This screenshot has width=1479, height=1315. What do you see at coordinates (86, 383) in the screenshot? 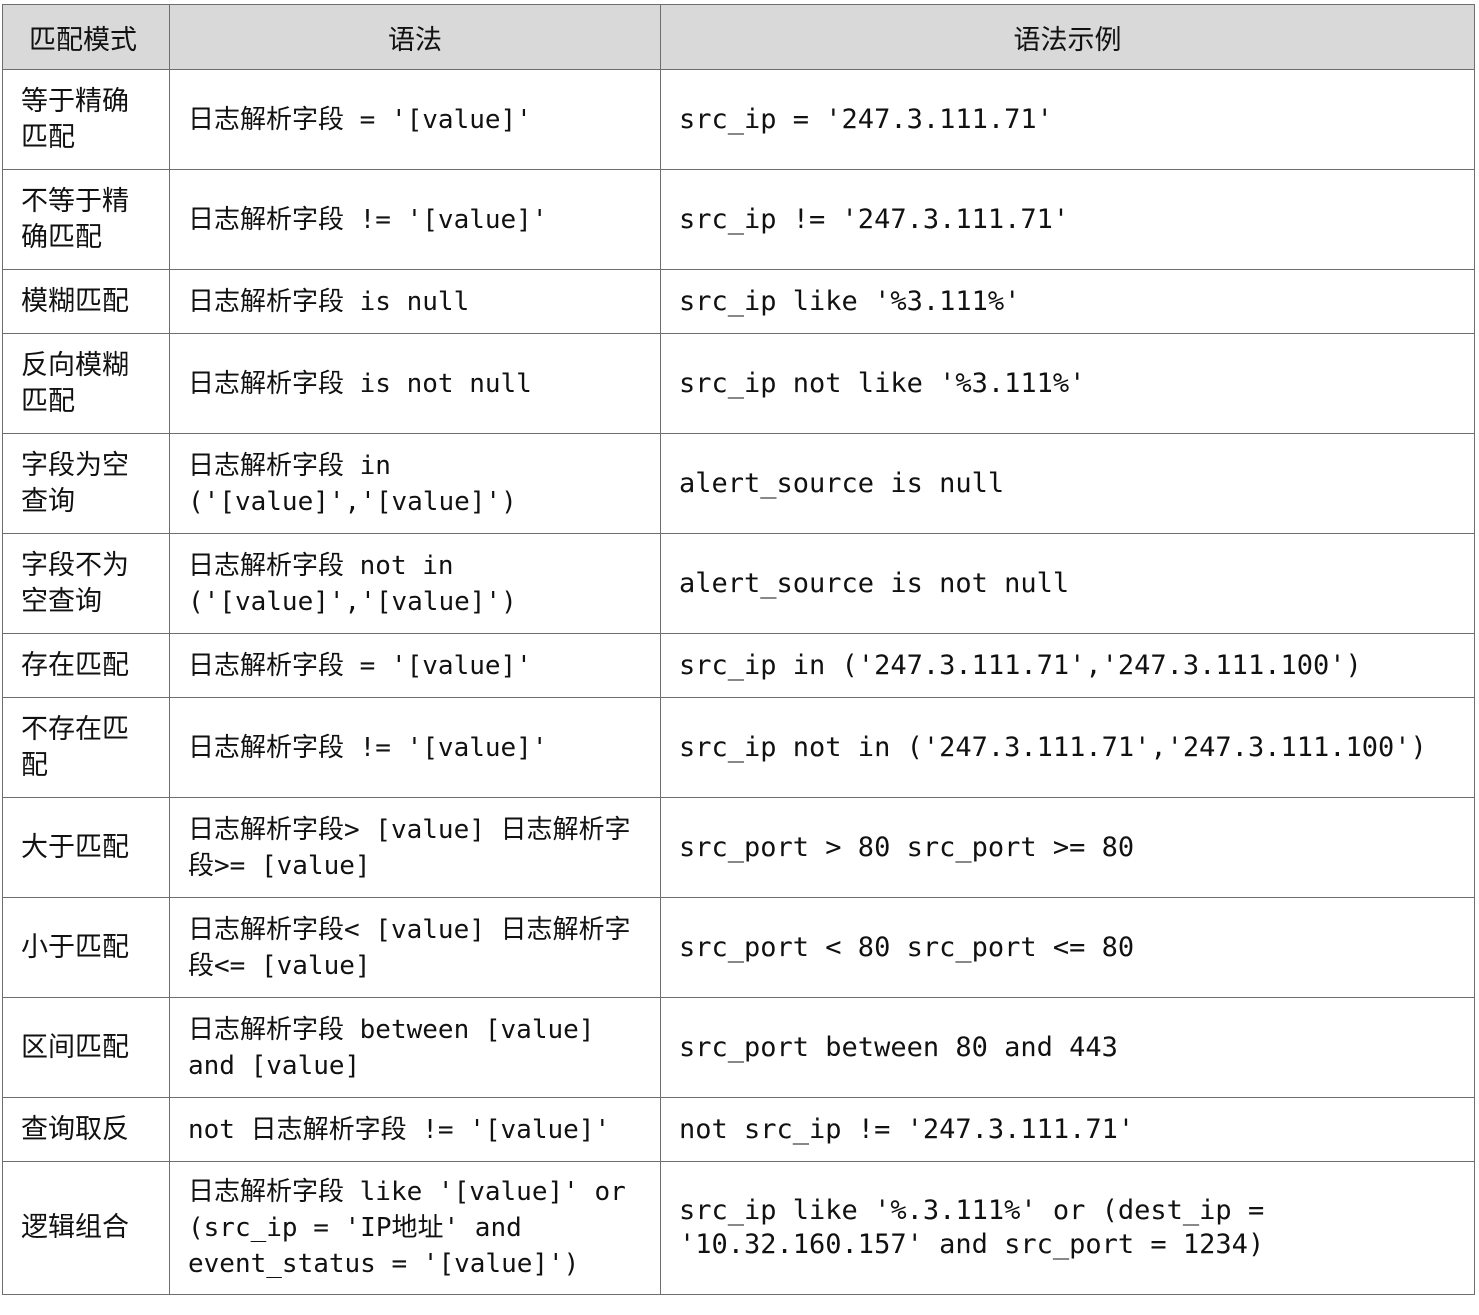
I see `row-mode: 反向模糊匹配` at bounding box center [86, 383].